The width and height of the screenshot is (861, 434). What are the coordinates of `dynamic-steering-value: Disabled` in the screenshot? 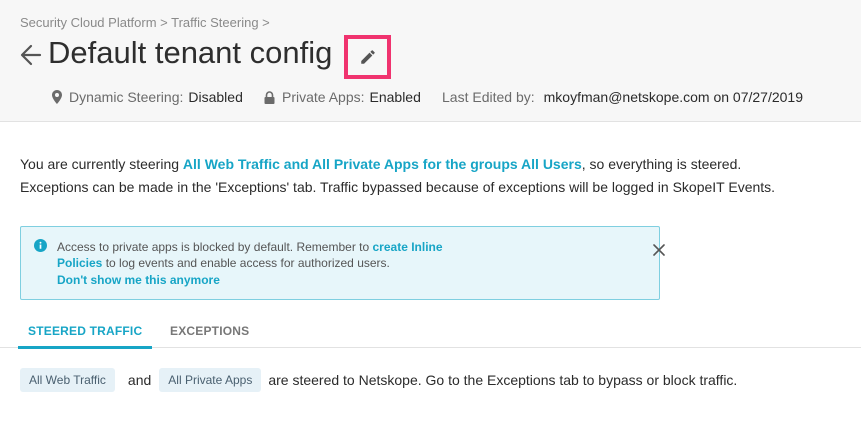 It's located at (215, 97).